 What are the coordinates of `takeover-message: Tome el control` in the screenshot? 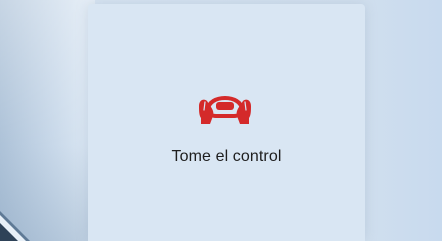 It's located at (226, 156).